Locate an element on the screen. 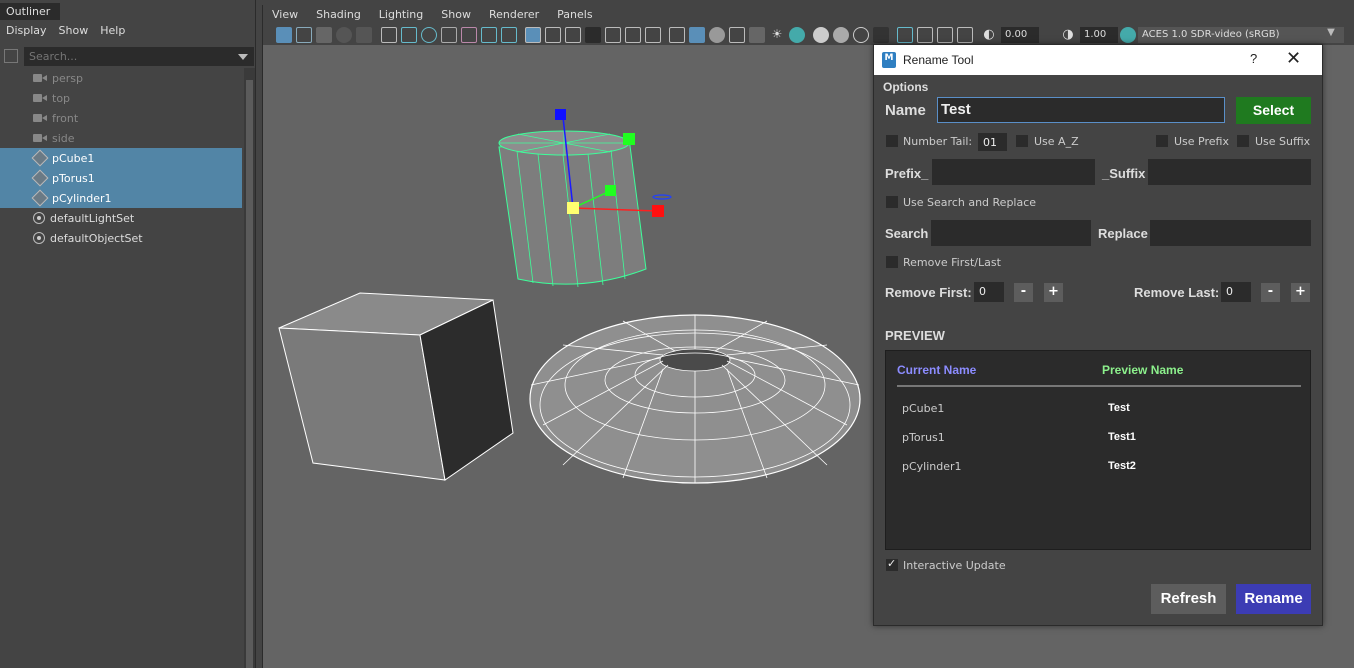 The width and height of the screenshot is (1354, 668). list-item: front is located at coordinates (121, 118).